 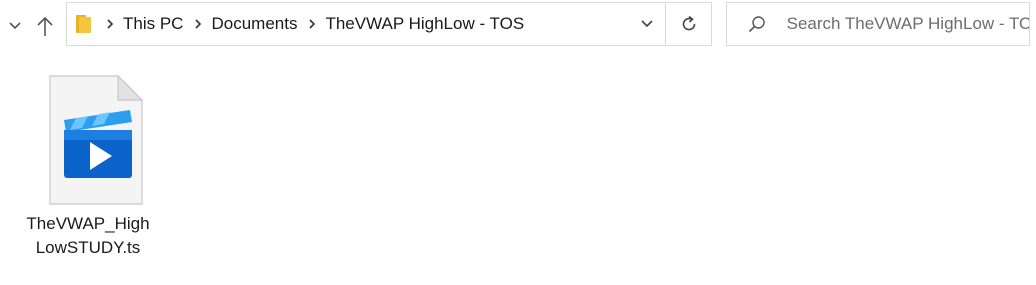 What do you see at coordinates (425, 24) in the screenshot?
I see `breadcrumb-current-folder: TheVWAP HighLow - TOS` at bounding box center [425, 24].